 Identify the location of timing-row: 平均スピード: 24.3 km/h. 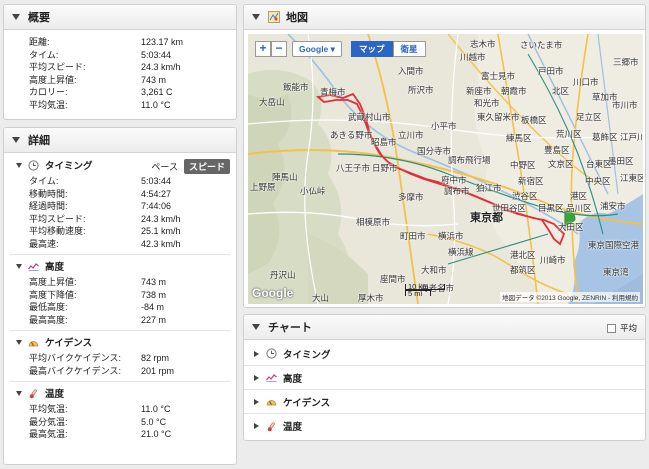
(120, 219).